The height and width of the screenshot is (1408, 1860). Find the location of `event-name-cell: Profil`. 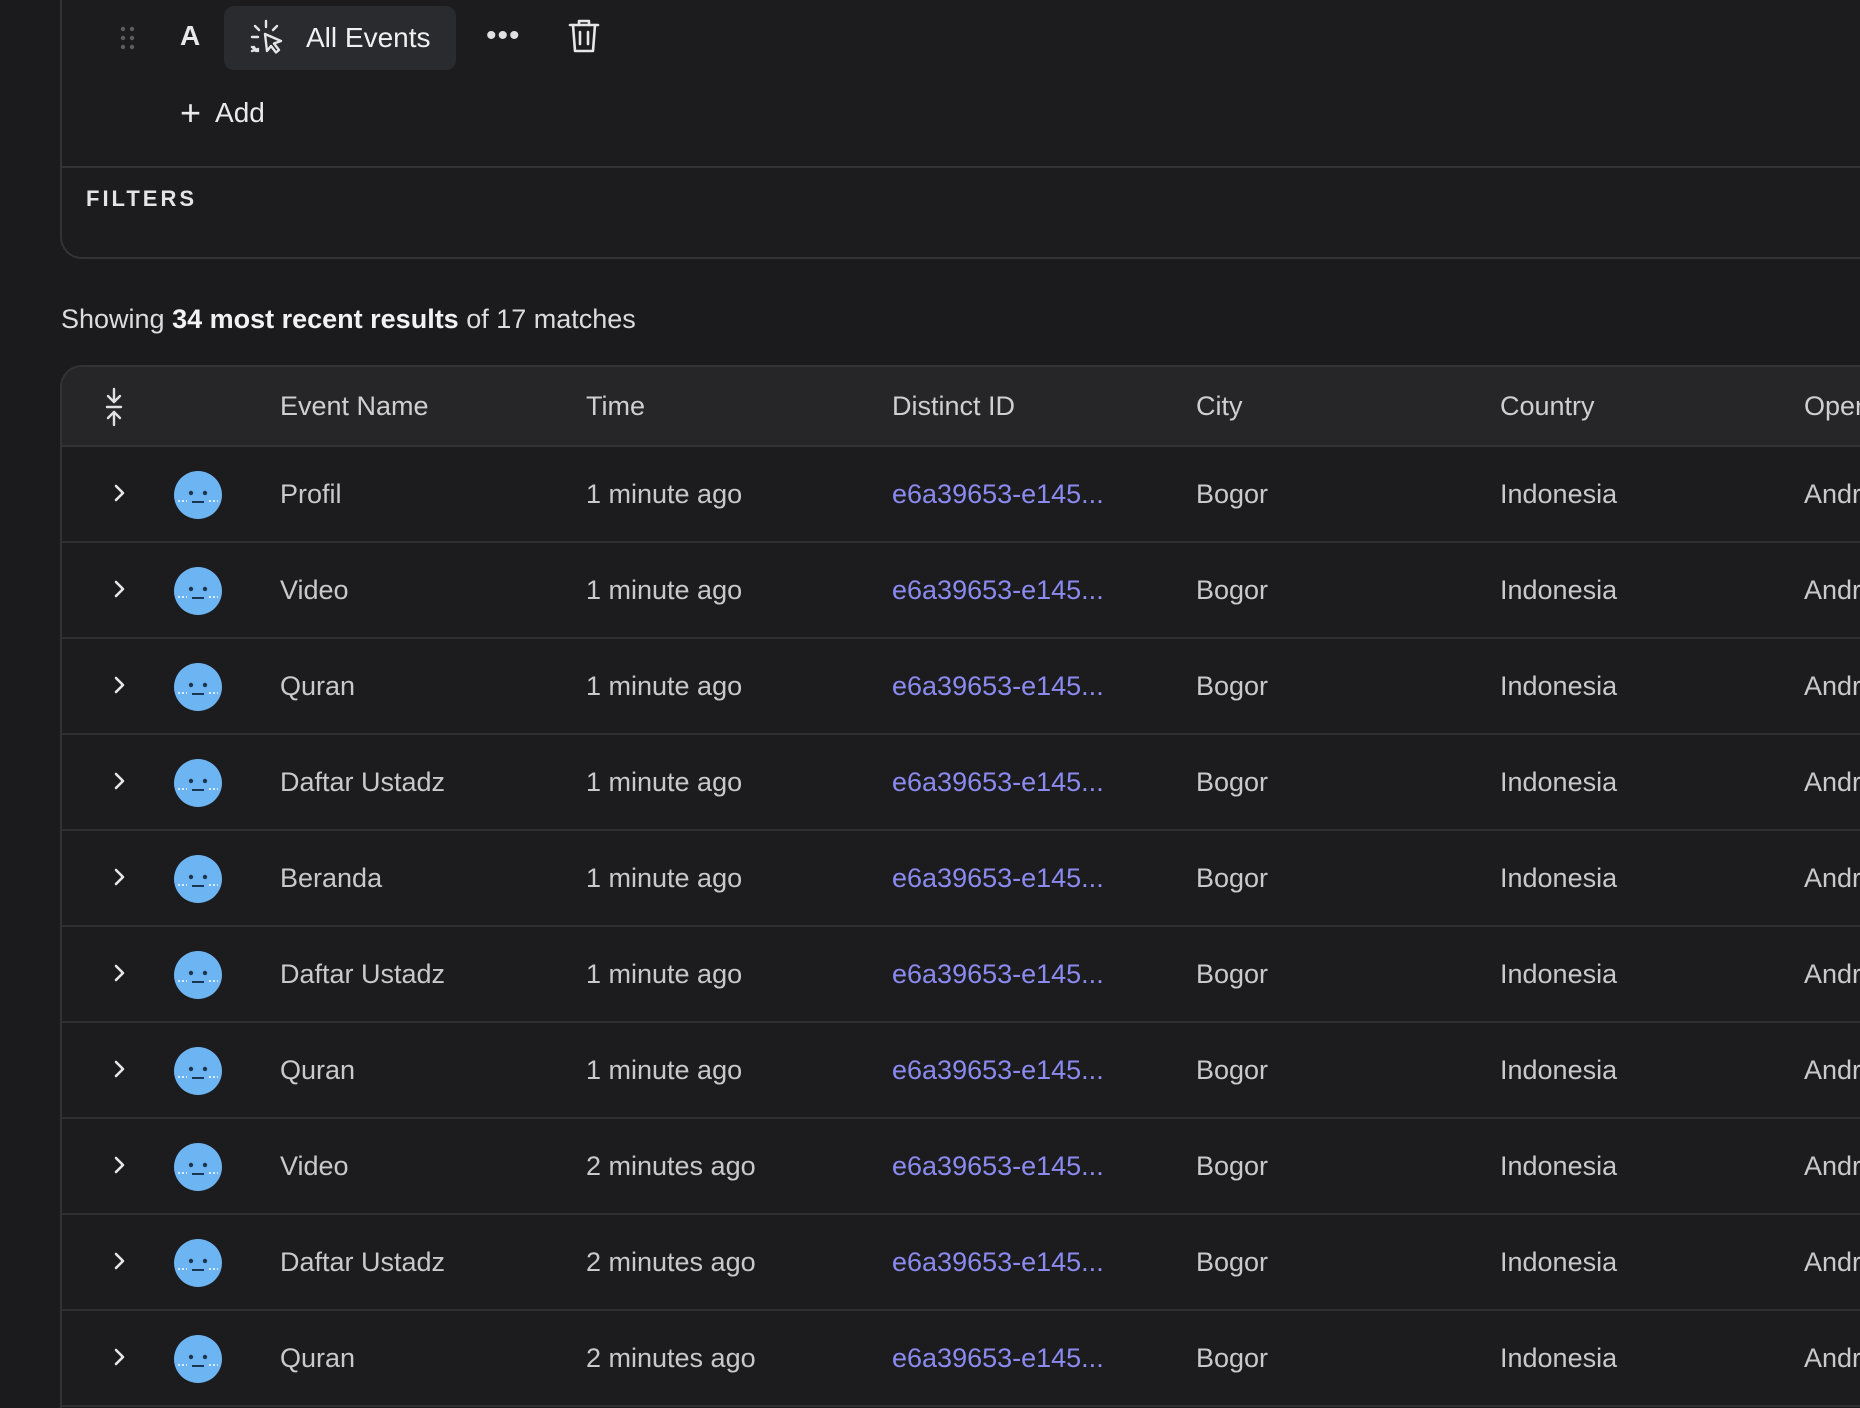

event-name-cell: Profil is located at coordinates (311, 494).